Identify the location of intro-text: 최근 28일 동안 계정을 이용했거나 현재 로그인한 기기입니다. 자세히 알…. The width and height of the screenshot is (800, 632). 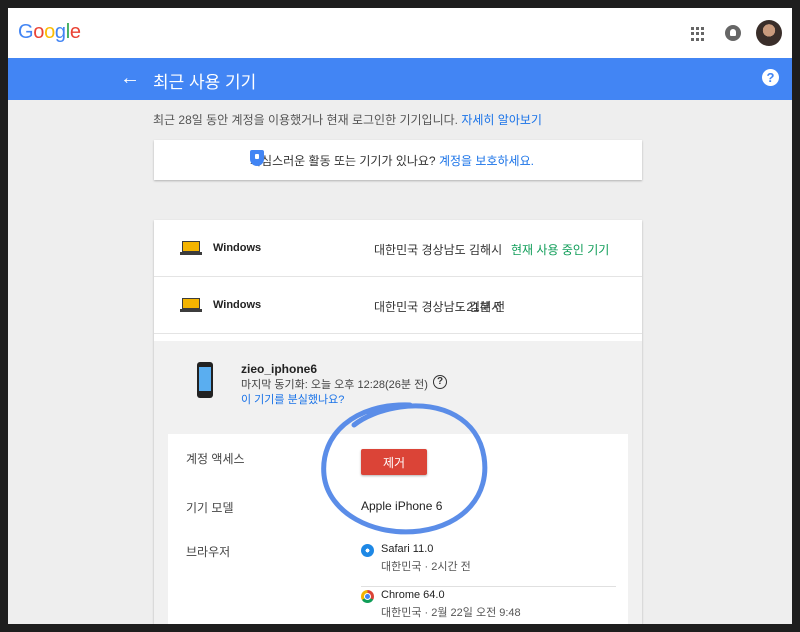
(347, 119).